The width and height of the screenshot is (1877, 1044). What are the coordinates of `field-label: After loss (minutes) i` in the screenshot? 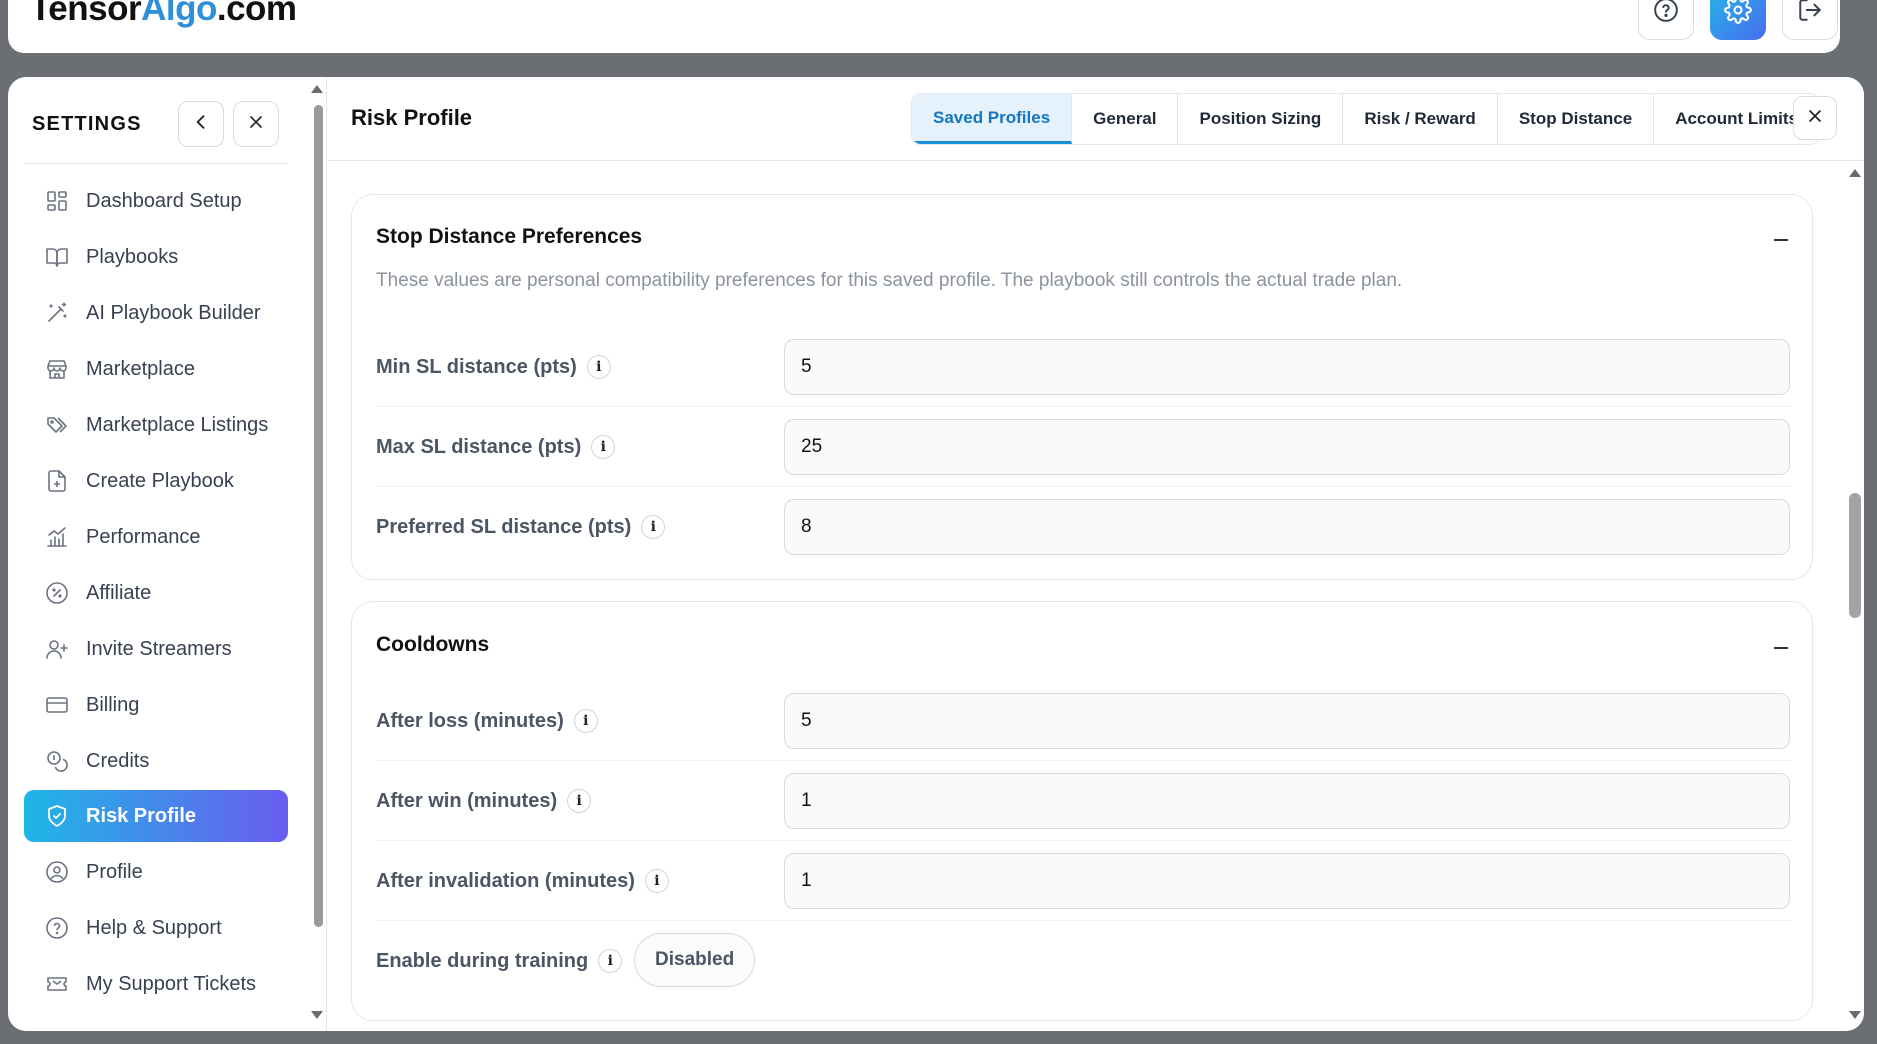 It's located at (487, 721).